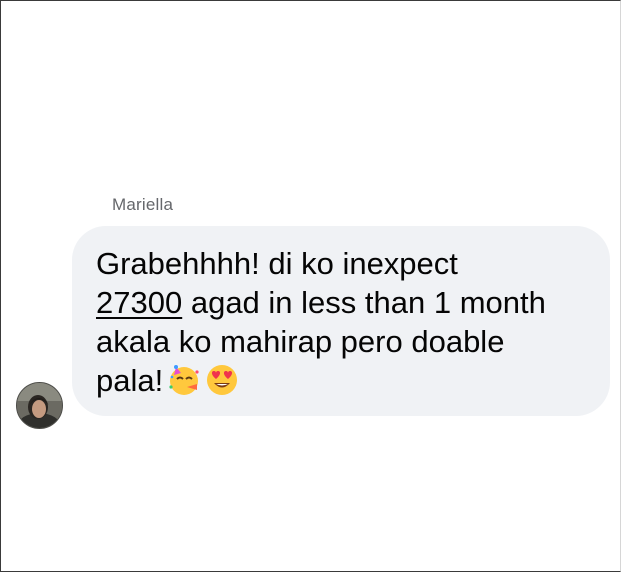 This screenshot has height=572, width=621. Describe the element at coordinates (222, 380) in the screenshot. I see `heart-eyes-icon` at that location.